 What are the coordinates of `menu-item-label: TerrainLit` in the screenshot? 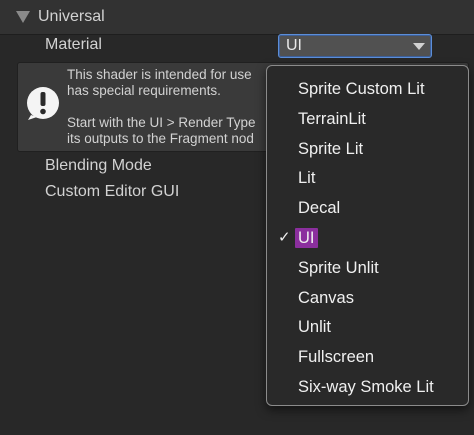 It's located at (332, 118).